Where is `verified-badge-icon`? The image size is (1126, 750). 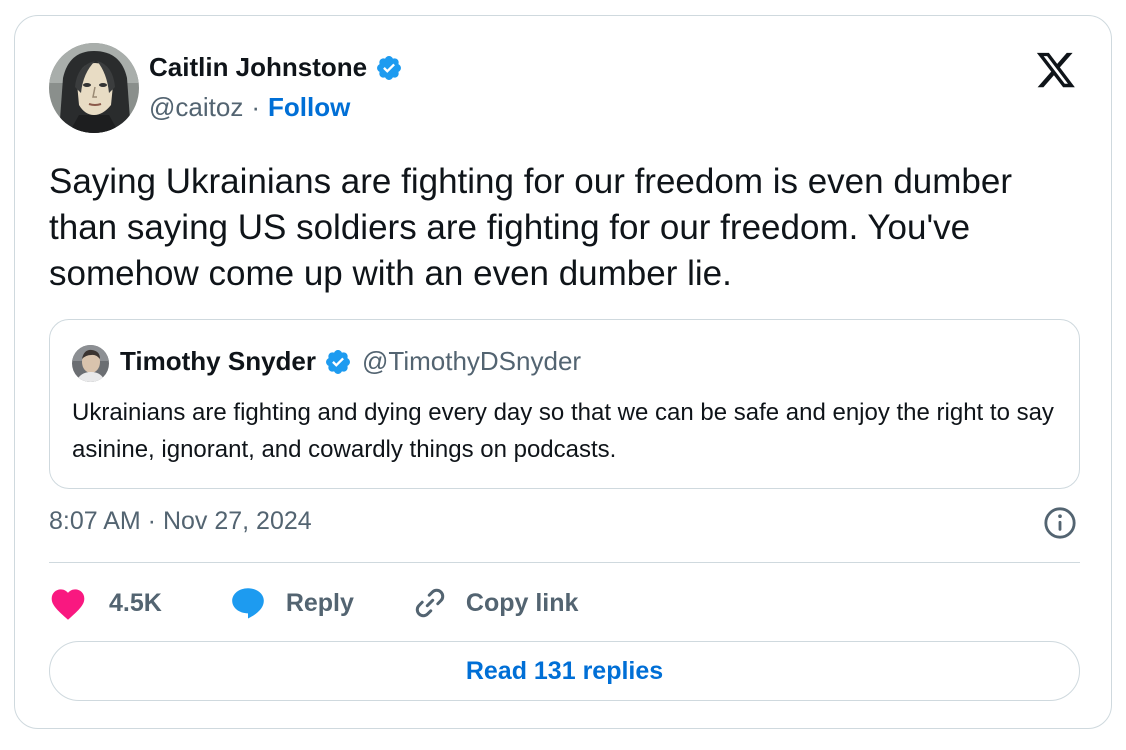 verified-badge-icon is located at coordinates (389, 68).